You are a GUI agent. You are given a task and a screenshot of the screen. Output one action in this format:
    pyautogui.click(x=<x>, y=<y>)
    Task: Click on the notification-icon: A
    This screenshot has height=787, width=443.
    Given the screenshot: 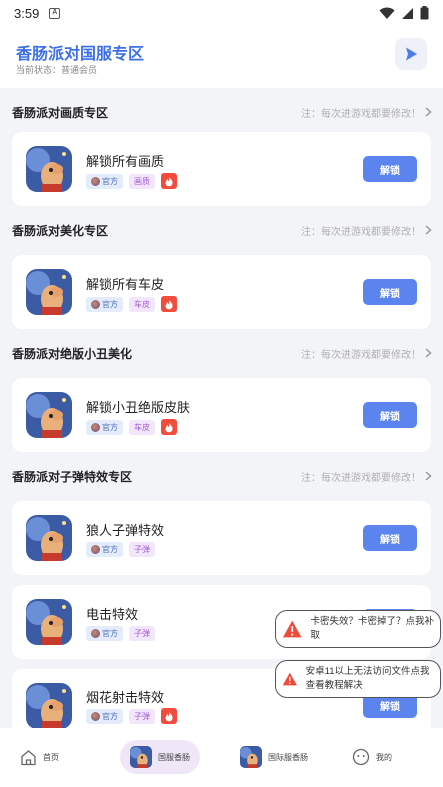 What is the action you would take?
    pyautogui.click(x=55, y=13)
    